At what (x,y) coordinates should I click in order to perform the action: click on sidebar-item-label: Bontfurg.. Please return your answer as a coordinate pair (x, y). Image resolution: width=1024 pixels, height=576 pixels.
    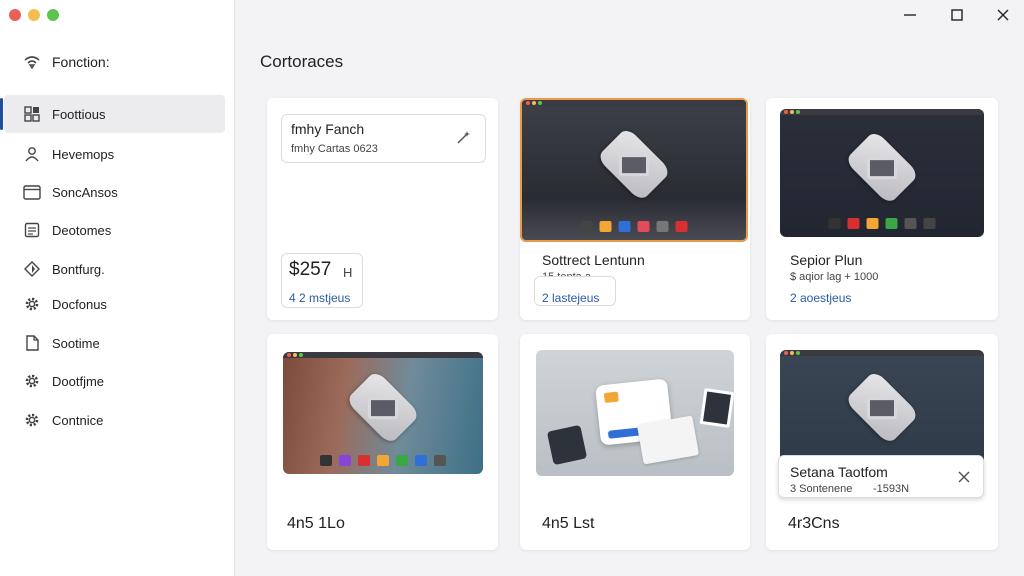
    Looking at the image, I should click on (78, 269).